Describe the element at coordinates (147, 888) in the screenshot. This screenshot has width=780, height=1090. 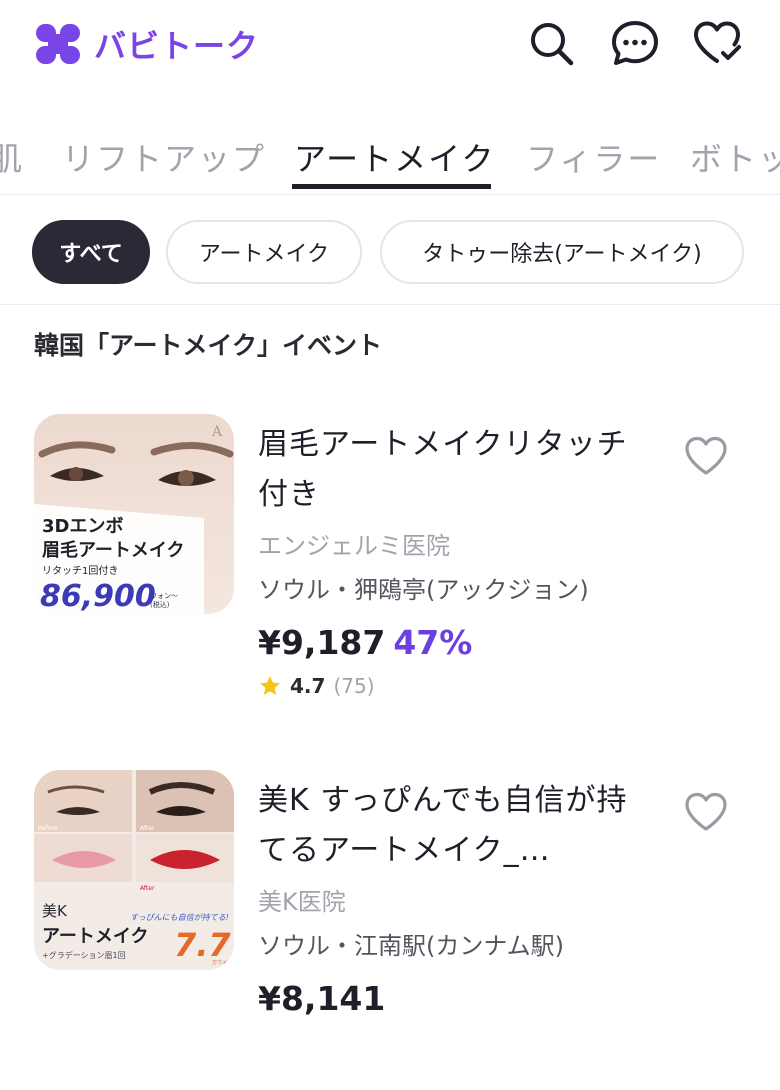
I see `thumb-after-2: After` at that location.